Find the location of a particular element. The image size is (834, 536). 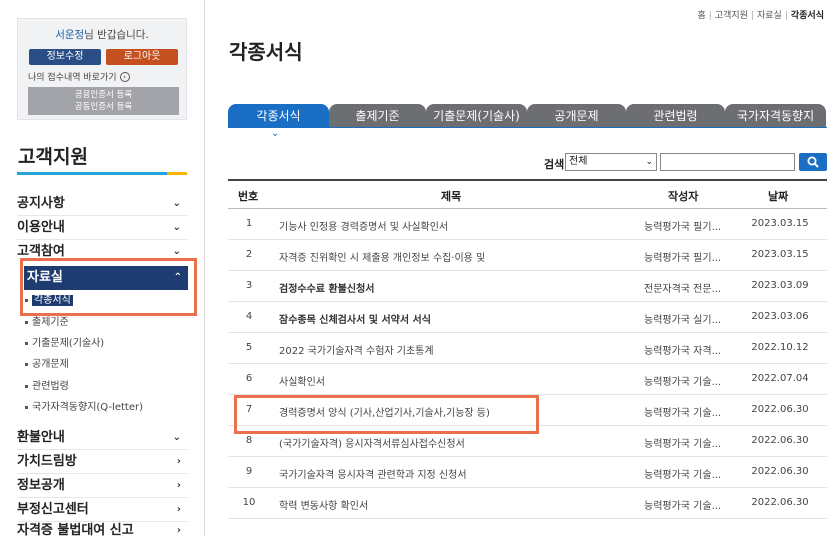

search-input is located at coordinates (727, 162).